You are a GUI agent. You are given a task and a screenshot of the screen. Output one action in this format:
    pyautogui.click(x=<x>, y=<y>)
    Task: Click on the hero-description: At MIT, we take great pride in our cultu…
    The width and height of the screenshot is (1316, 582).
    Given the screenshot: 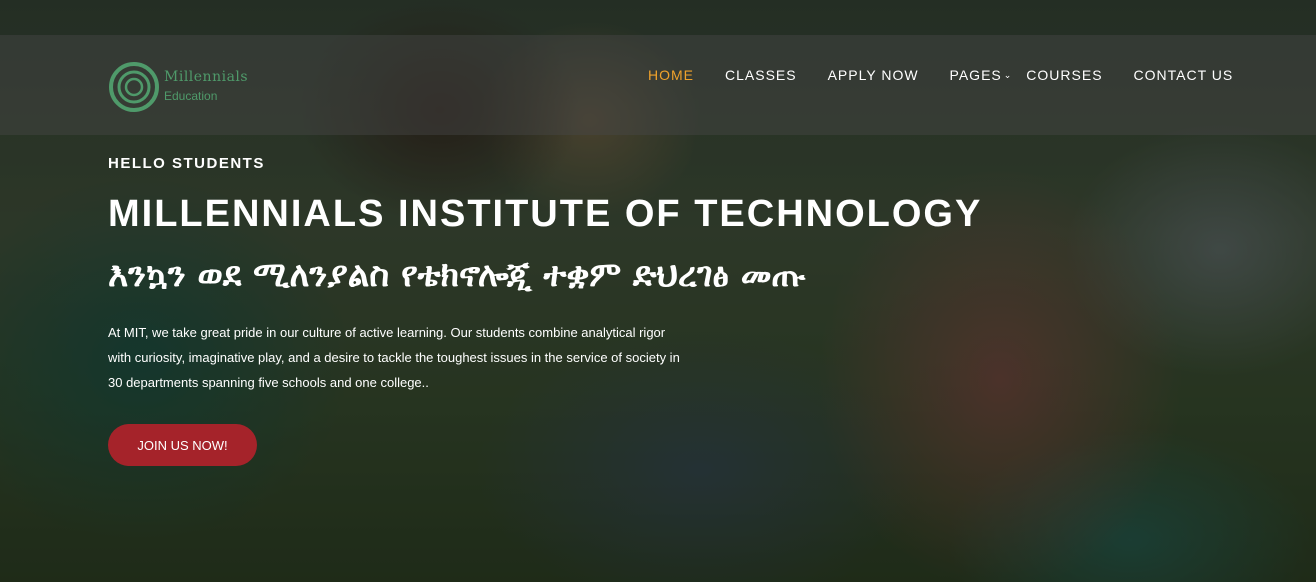 What is the action you would take?
    pyautogui.click(x=394, y=357)
    